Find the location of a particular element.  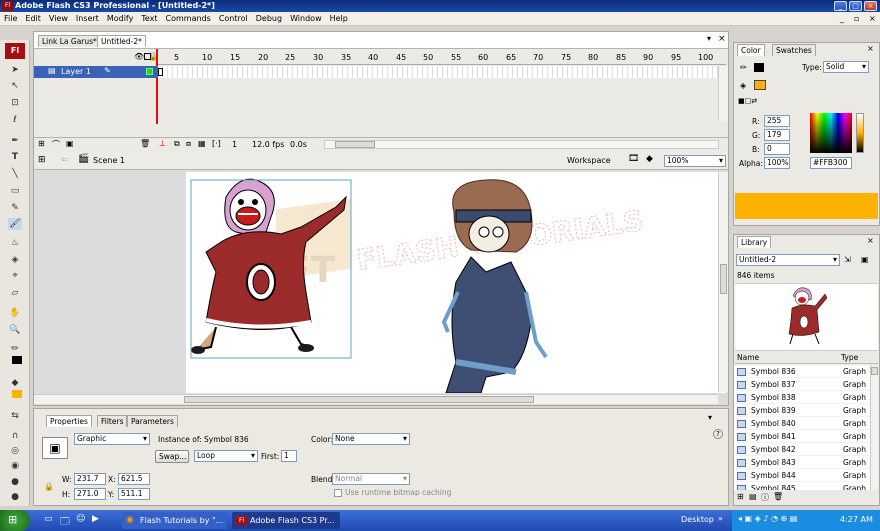

ink-bottle-tool-icon: ♨ is located at coordinates (15, 243).